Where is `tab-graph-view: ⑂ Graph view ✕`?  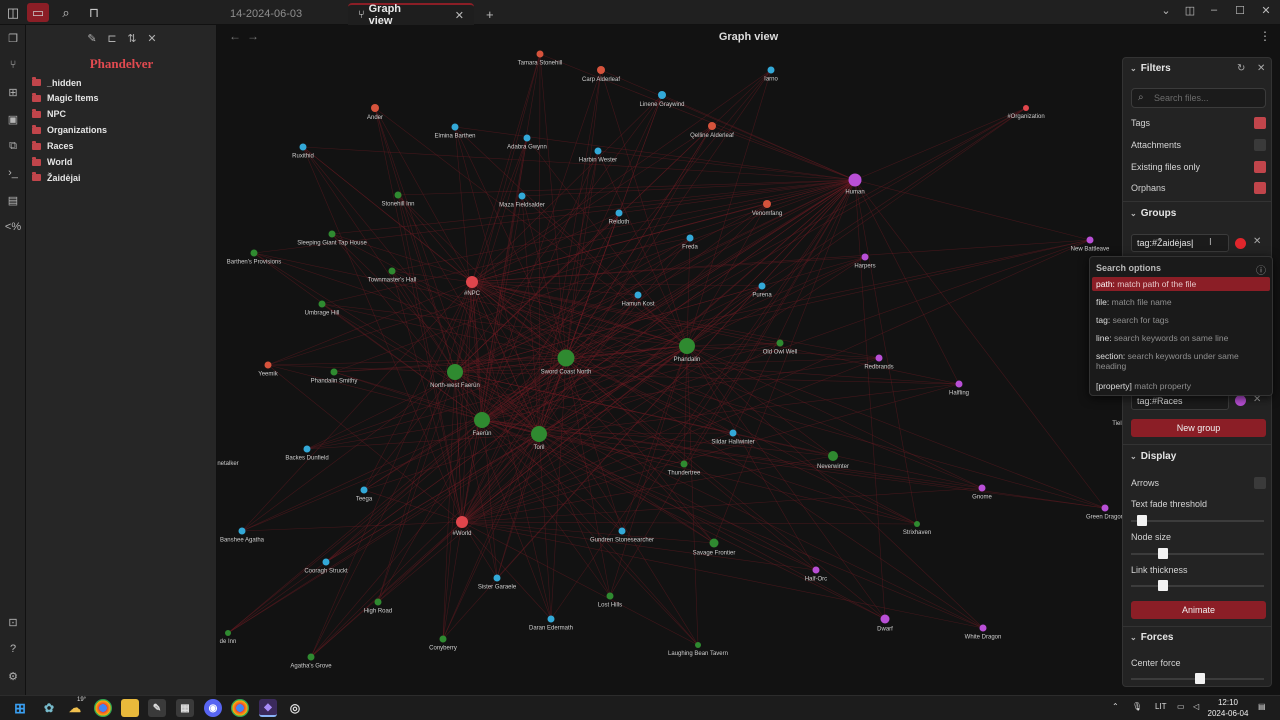
tab-graph-view: ⑂ Graph view ✕ is located at coordinates (411, 15).